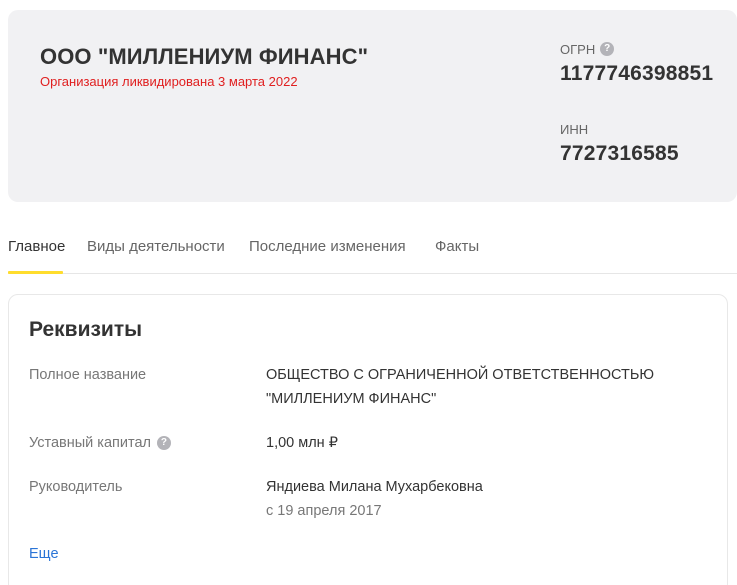 The width and height of the screenshot is (737, 585). I want to click on inn-block: ИНН 7727316585, so click(619, 143).